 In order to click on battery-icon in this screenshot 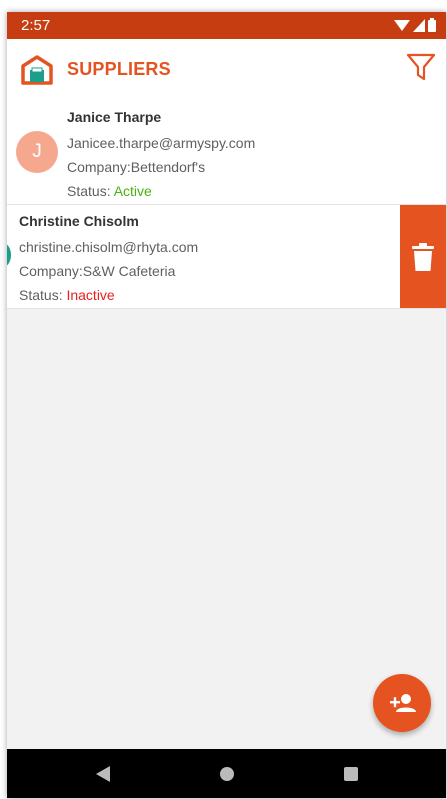, I will do `click(432, 25)`.